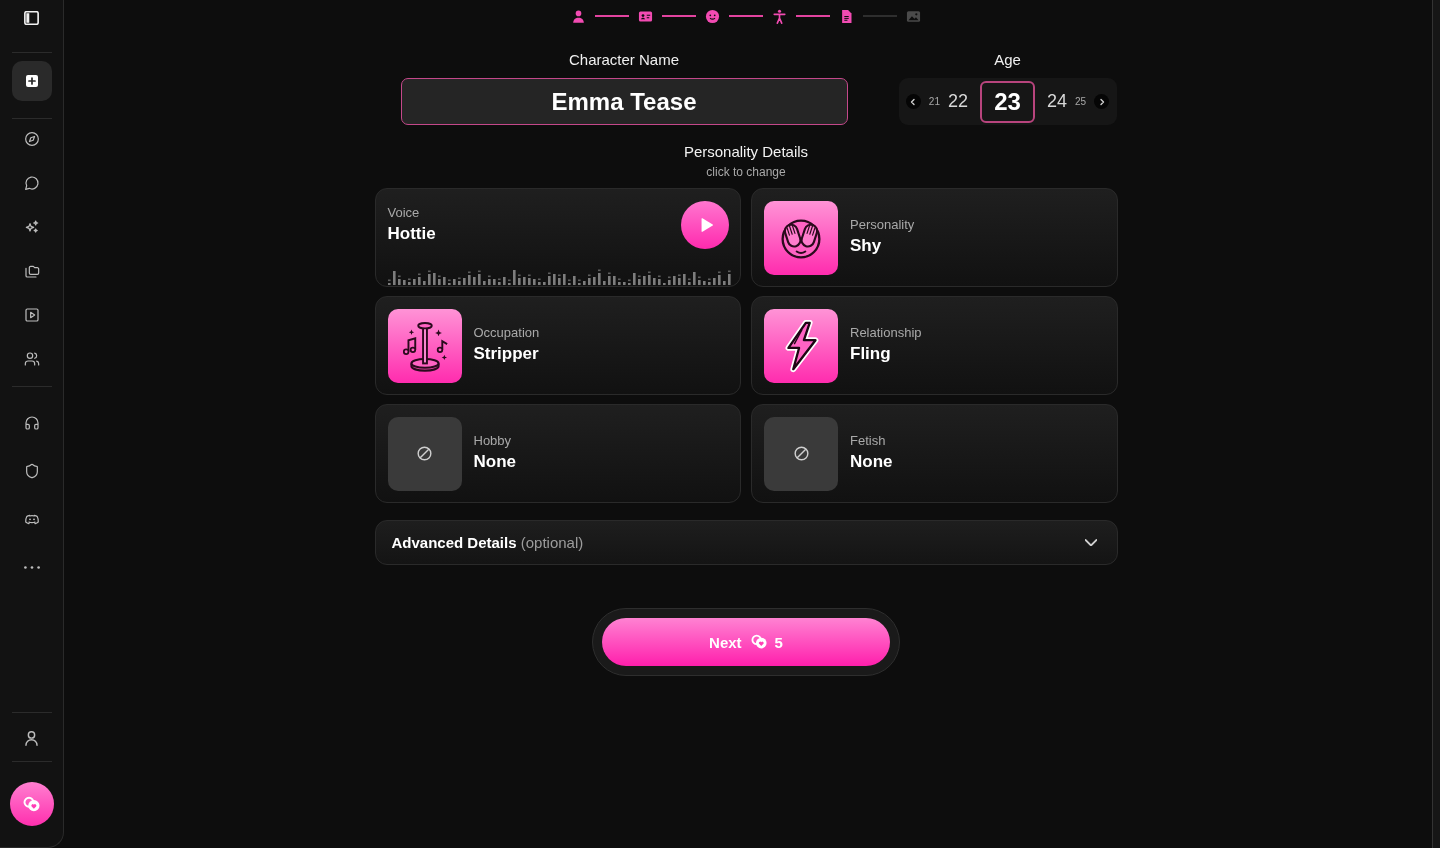 The image size is (1440, 848). What do you see at coordinates (934, 101) in the screenshot?
I see `age-option: 21` at bounding box center [934, 101].